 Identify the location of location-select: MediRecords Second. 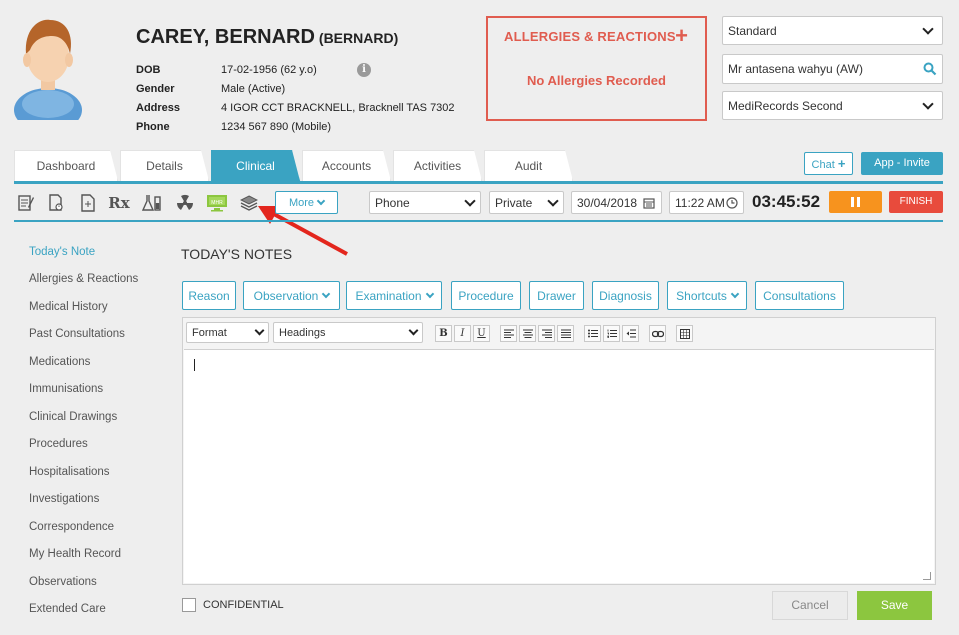
(832, 105).